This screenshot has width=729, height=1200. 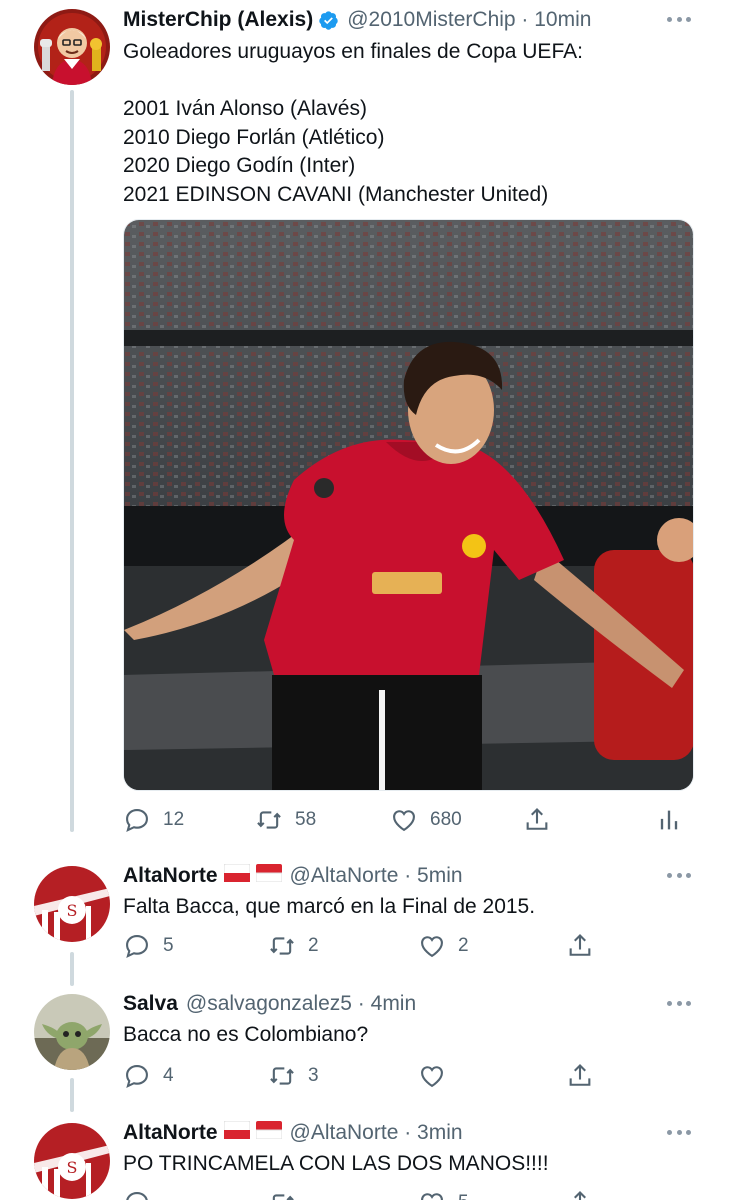 I want to click on reply-count: 5, so click(x=168, y=945).